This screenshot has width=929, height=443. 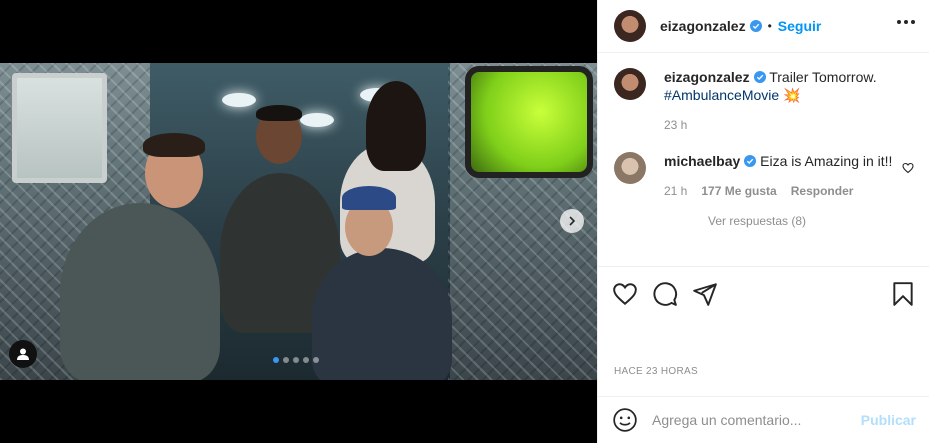 I want to click on chevron-right-icon, so click(x=572, y=221).